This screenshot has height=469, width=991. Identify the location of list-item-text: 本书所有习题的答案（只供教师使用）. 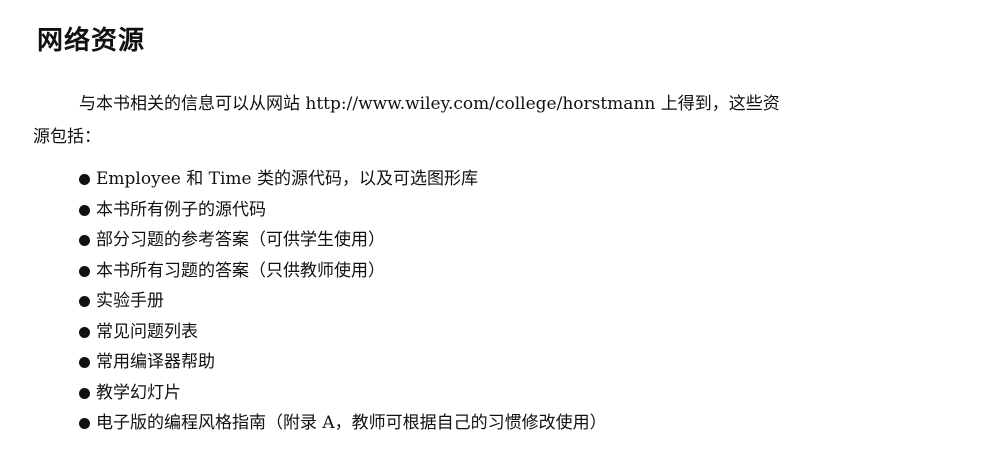
(240, 270).